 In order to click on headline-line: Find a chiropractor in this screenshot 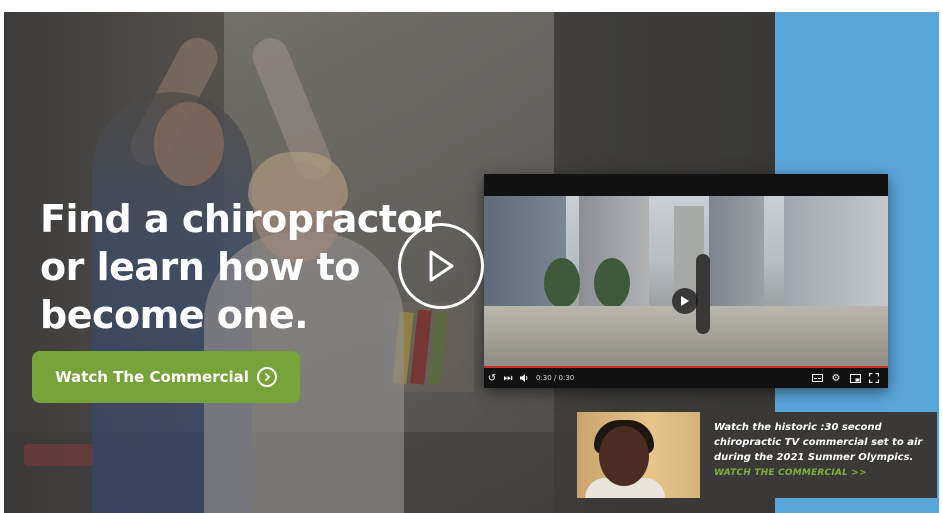, I will do `click(240, 219)`.